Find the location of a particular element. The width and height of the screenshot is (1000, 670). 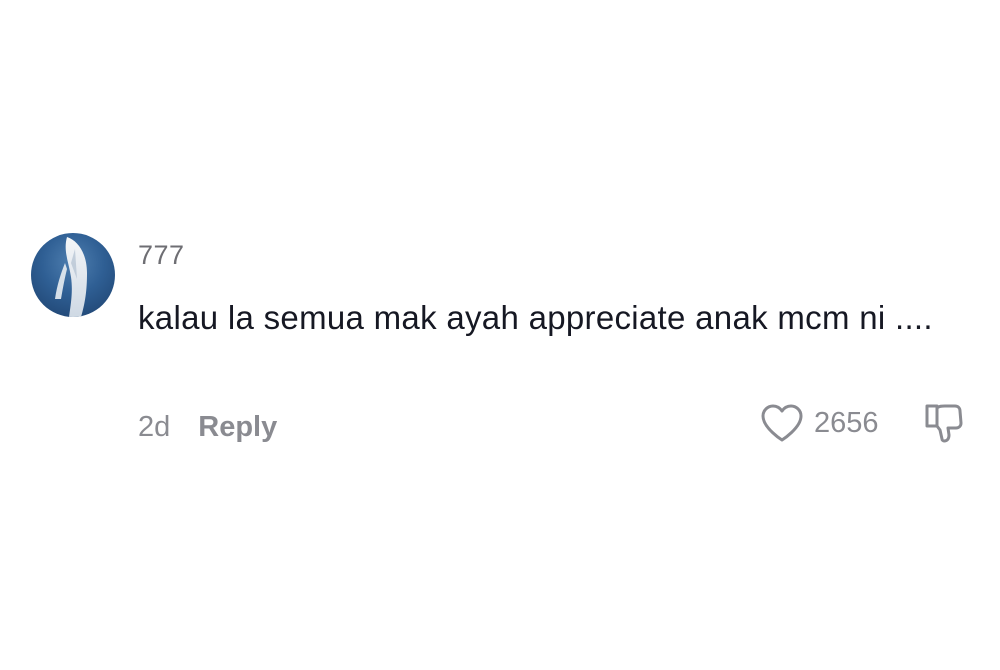

like-count: 2656 is located at coordinates (846, 422).